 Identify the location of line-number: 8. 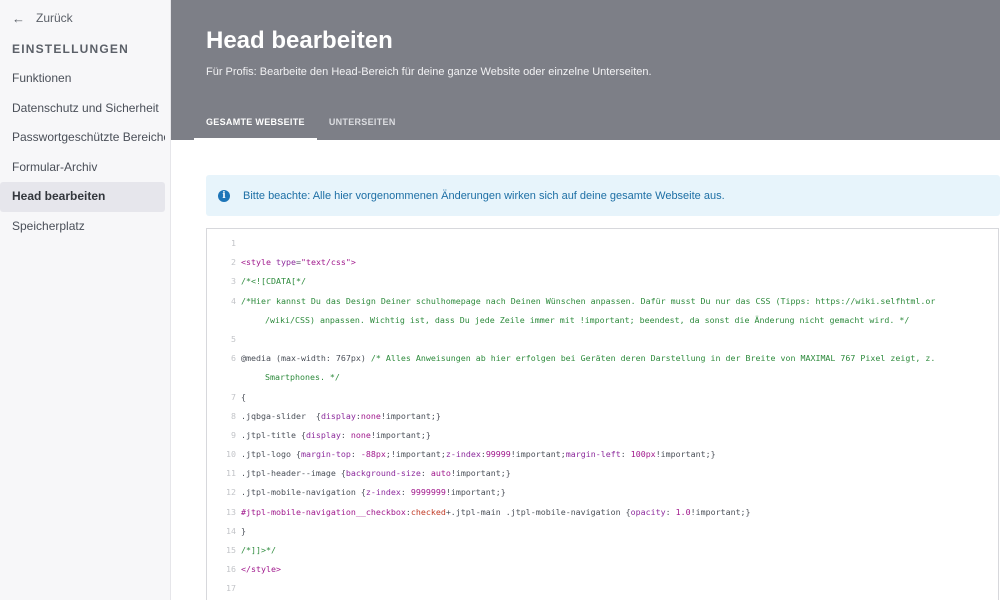
(233, 415).